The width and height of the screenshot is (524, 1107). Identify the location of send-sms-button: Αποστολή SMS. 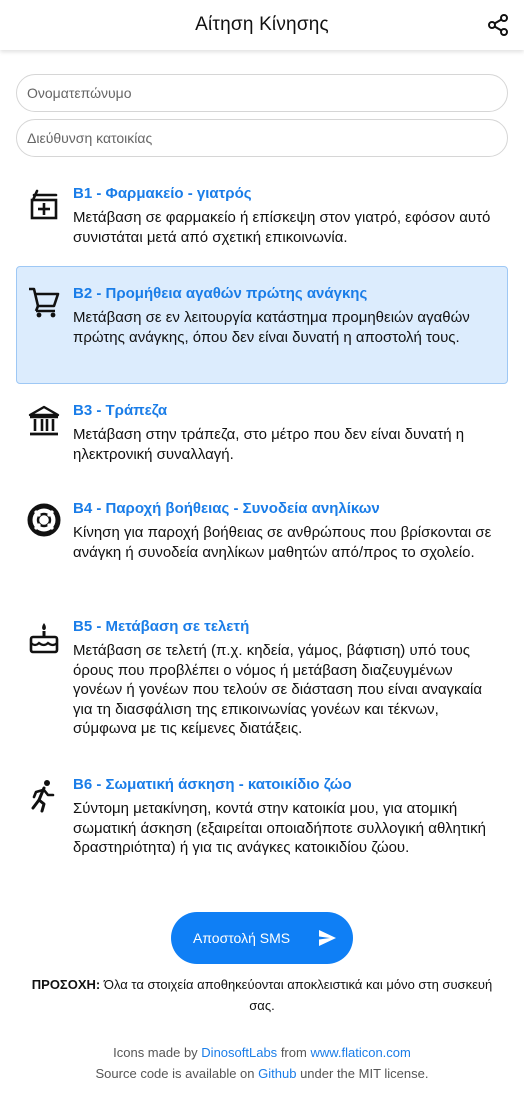
(262, 938).